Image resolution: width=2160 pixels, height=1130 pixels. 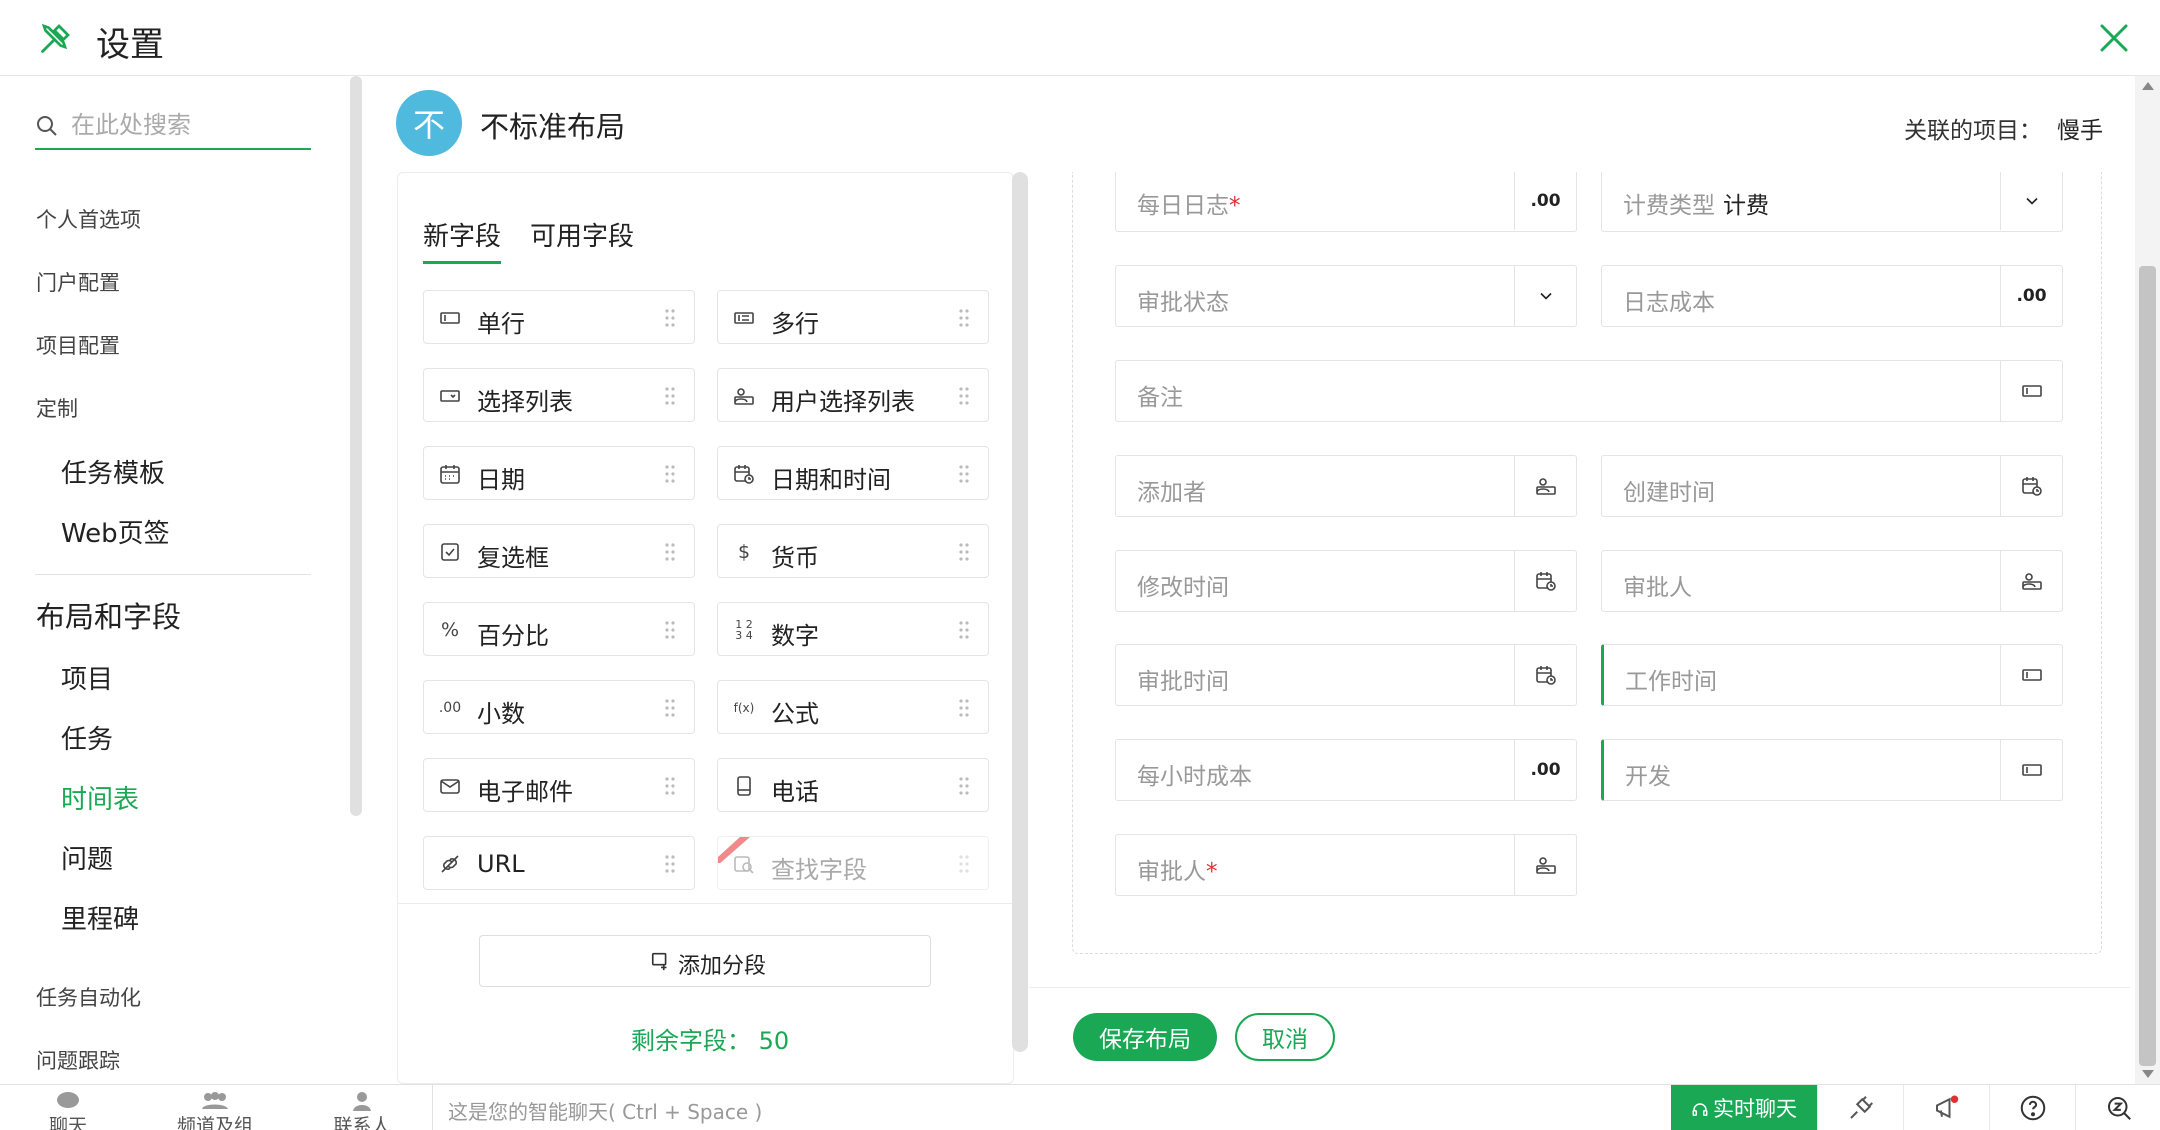 What do you see at coordinates (553, 127) in the screenshot?
I see `layout-name: 不标准布局` at bounding box center [553, 127].